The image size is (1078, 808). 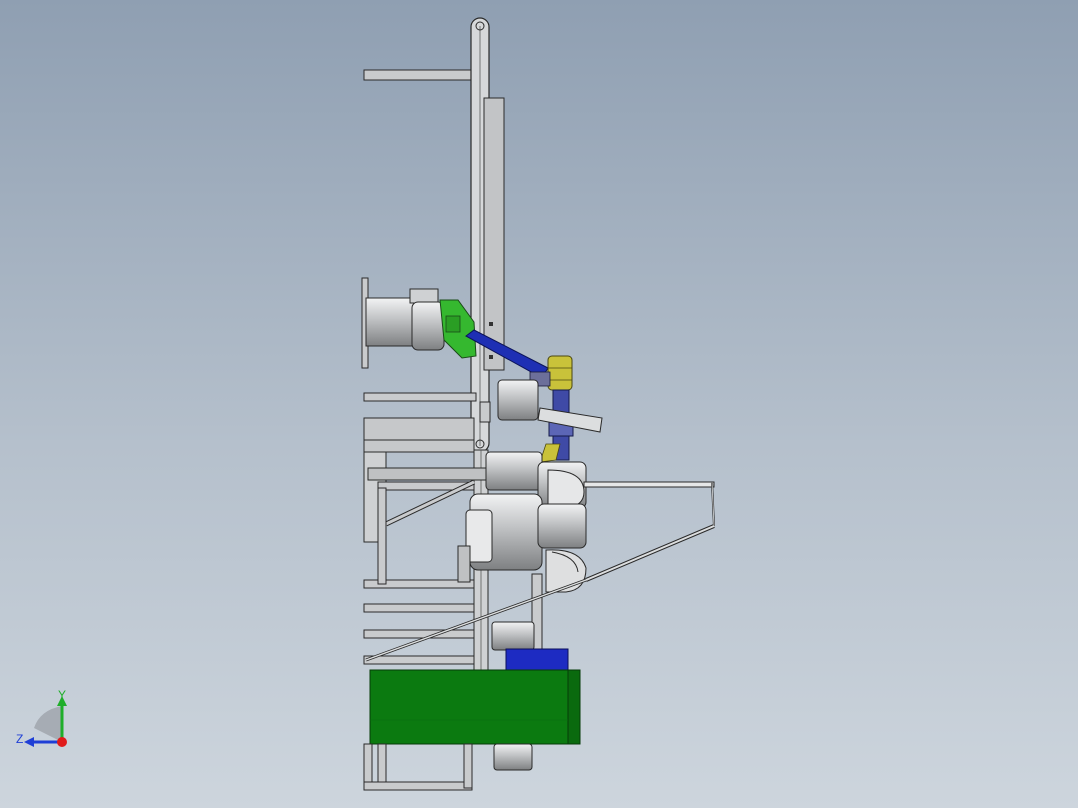 I want to click on top-arm, so click(x=420, y=75).